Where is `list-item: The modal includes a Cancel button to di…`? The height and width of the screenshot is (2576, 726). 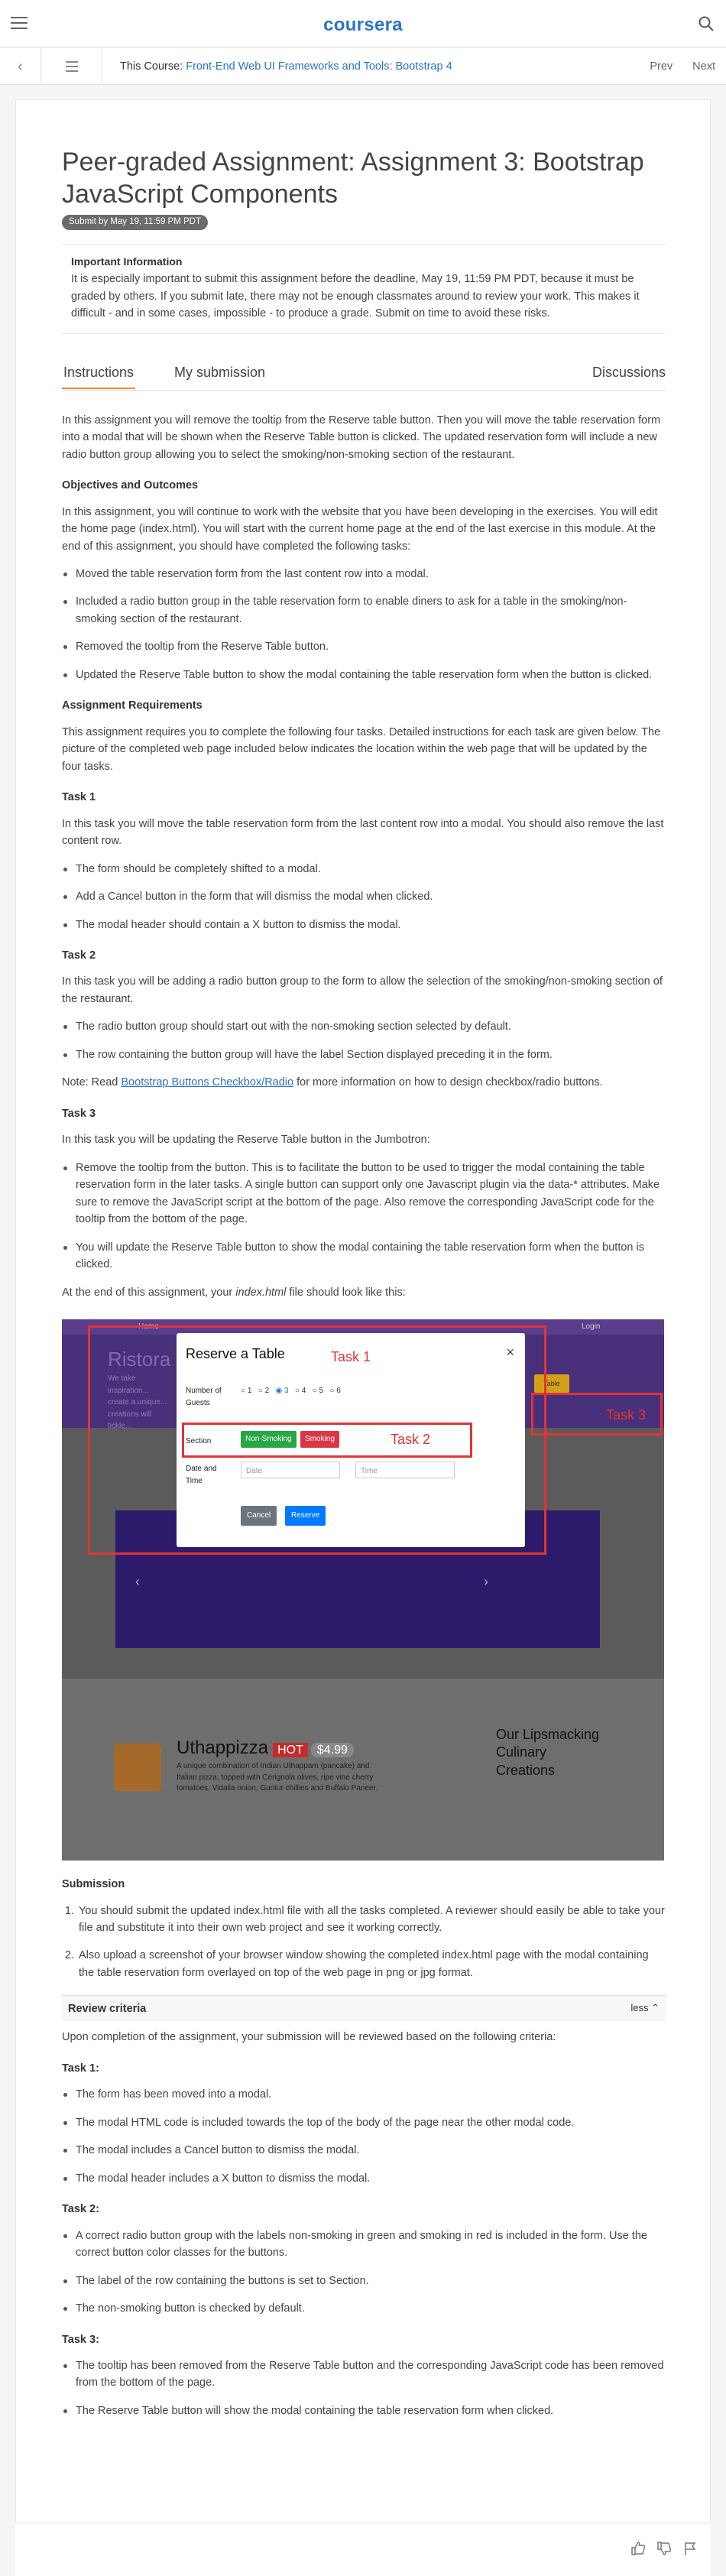 list-item: The modal includes a Cancel button to di… is located at coordinates (364, 2150).